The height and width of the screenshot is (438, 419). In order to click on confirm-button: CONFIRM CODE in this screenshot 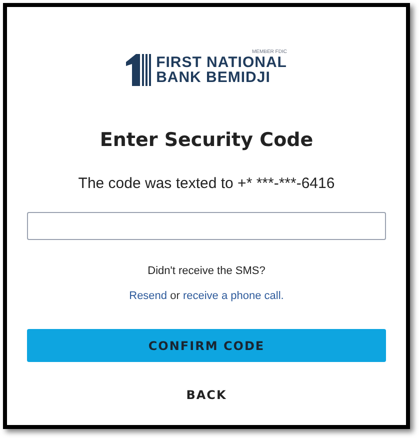, I will do `click(206, 345)`.